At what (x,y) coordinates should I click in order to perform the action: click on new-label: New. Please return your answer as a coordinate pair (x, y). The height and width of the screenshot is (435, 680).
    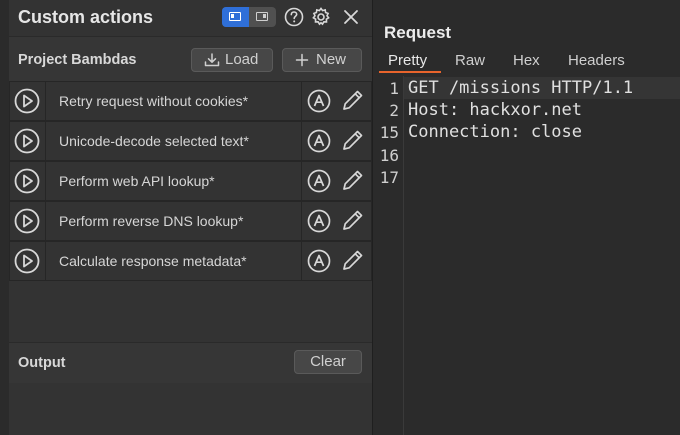
    Looking at the image, I should click on (331, 59).